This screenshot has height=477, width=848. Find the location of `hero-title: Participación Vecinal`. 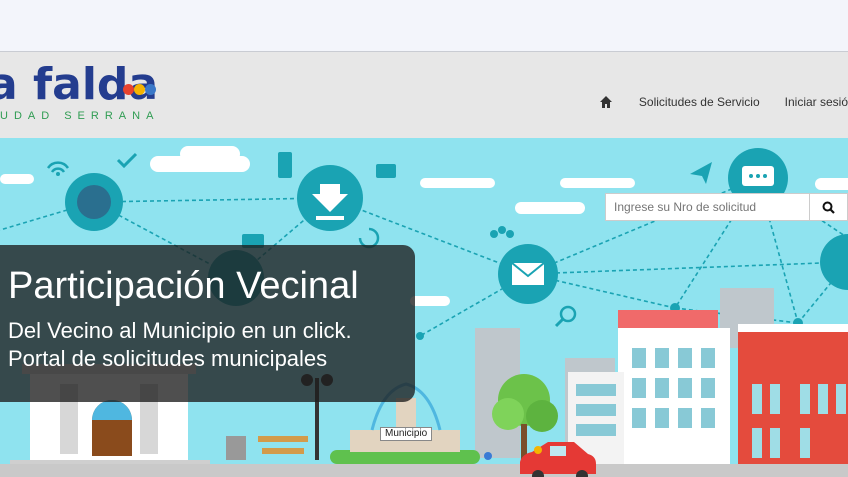

hero-title: Participación Vecinal is located at coordinates (183, 286).